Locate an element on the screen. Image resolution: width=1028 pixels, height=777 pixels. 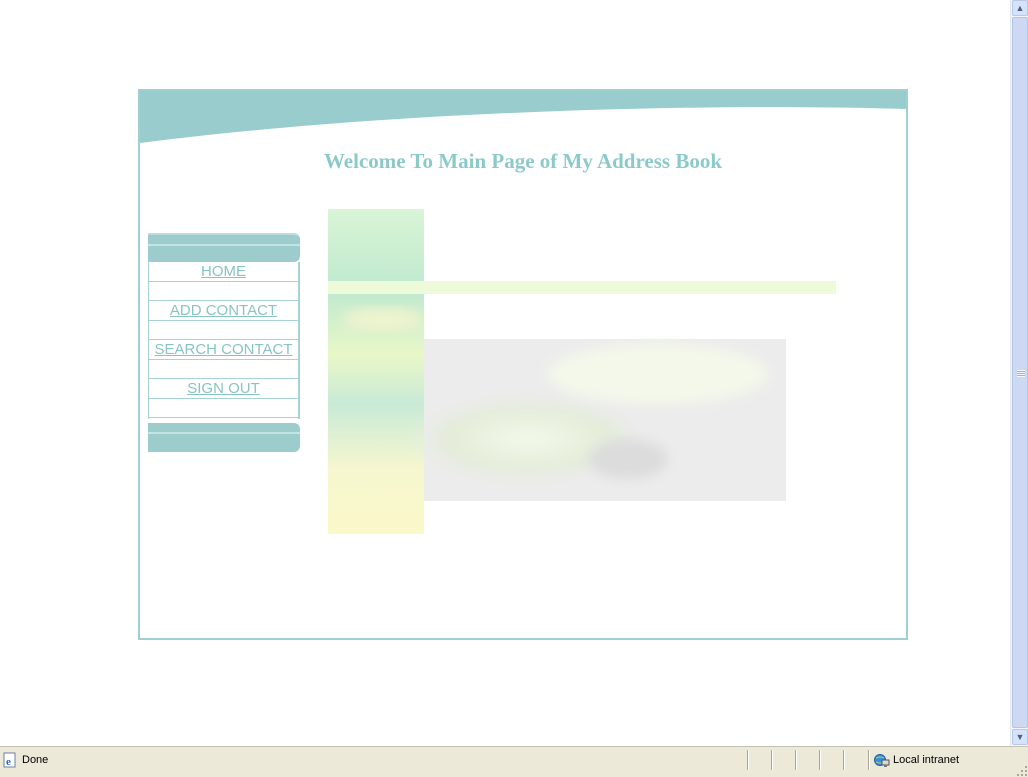
nav-bottom-cap is located at coordinates (224, 437).